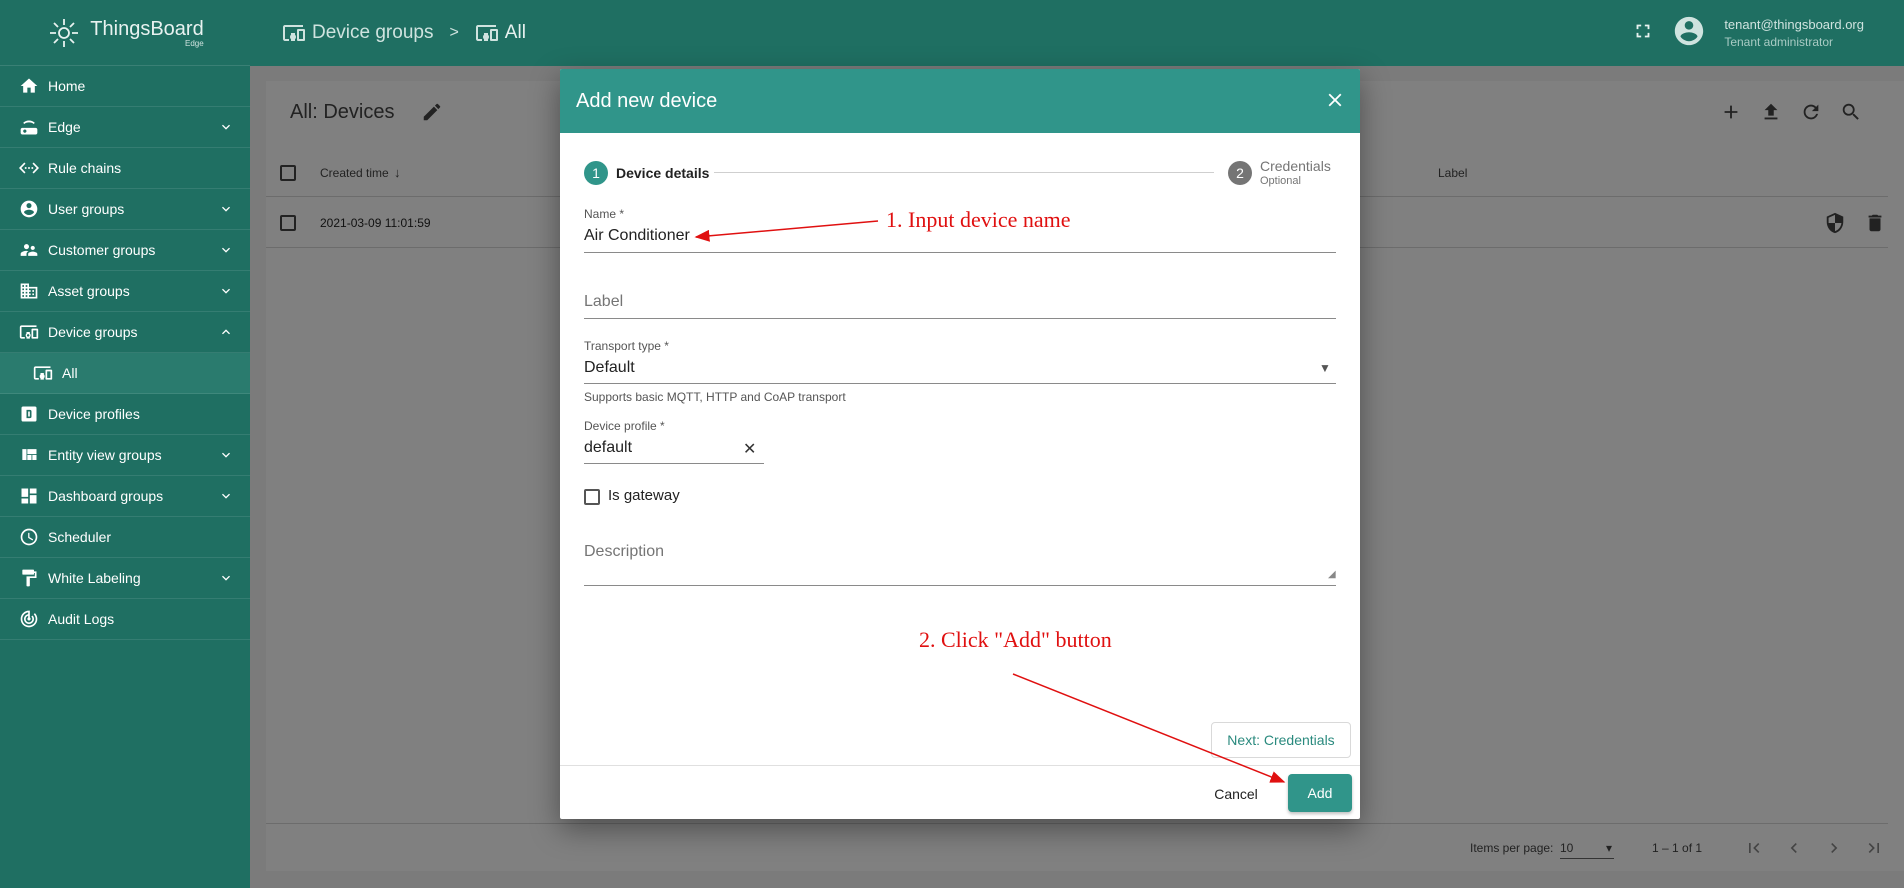 This screenshot has height=888, width=1904. What do you see at coordinates (592, 497) in the screenshot?
I see `is-gateway-checkbox` at bounding box center [592, 497].